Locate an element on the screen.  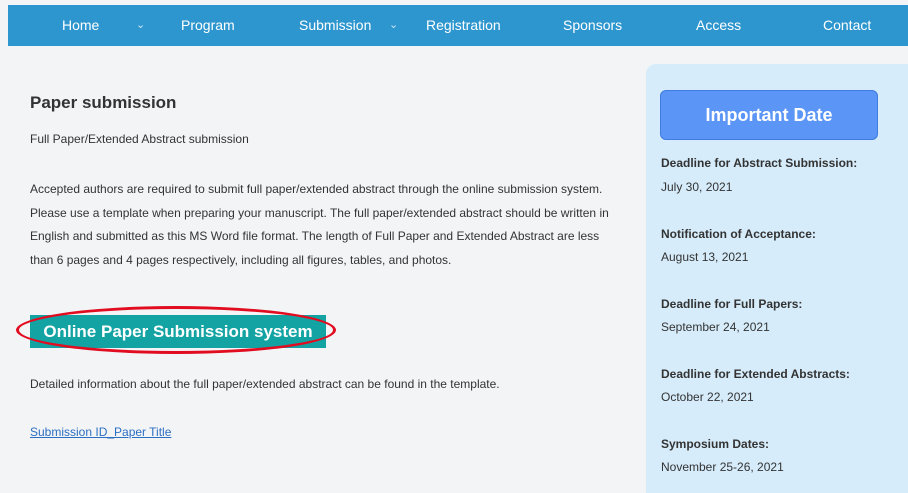
date-label-full-papers: Deadline for Full Papers: is located at coordinates (732, 304).